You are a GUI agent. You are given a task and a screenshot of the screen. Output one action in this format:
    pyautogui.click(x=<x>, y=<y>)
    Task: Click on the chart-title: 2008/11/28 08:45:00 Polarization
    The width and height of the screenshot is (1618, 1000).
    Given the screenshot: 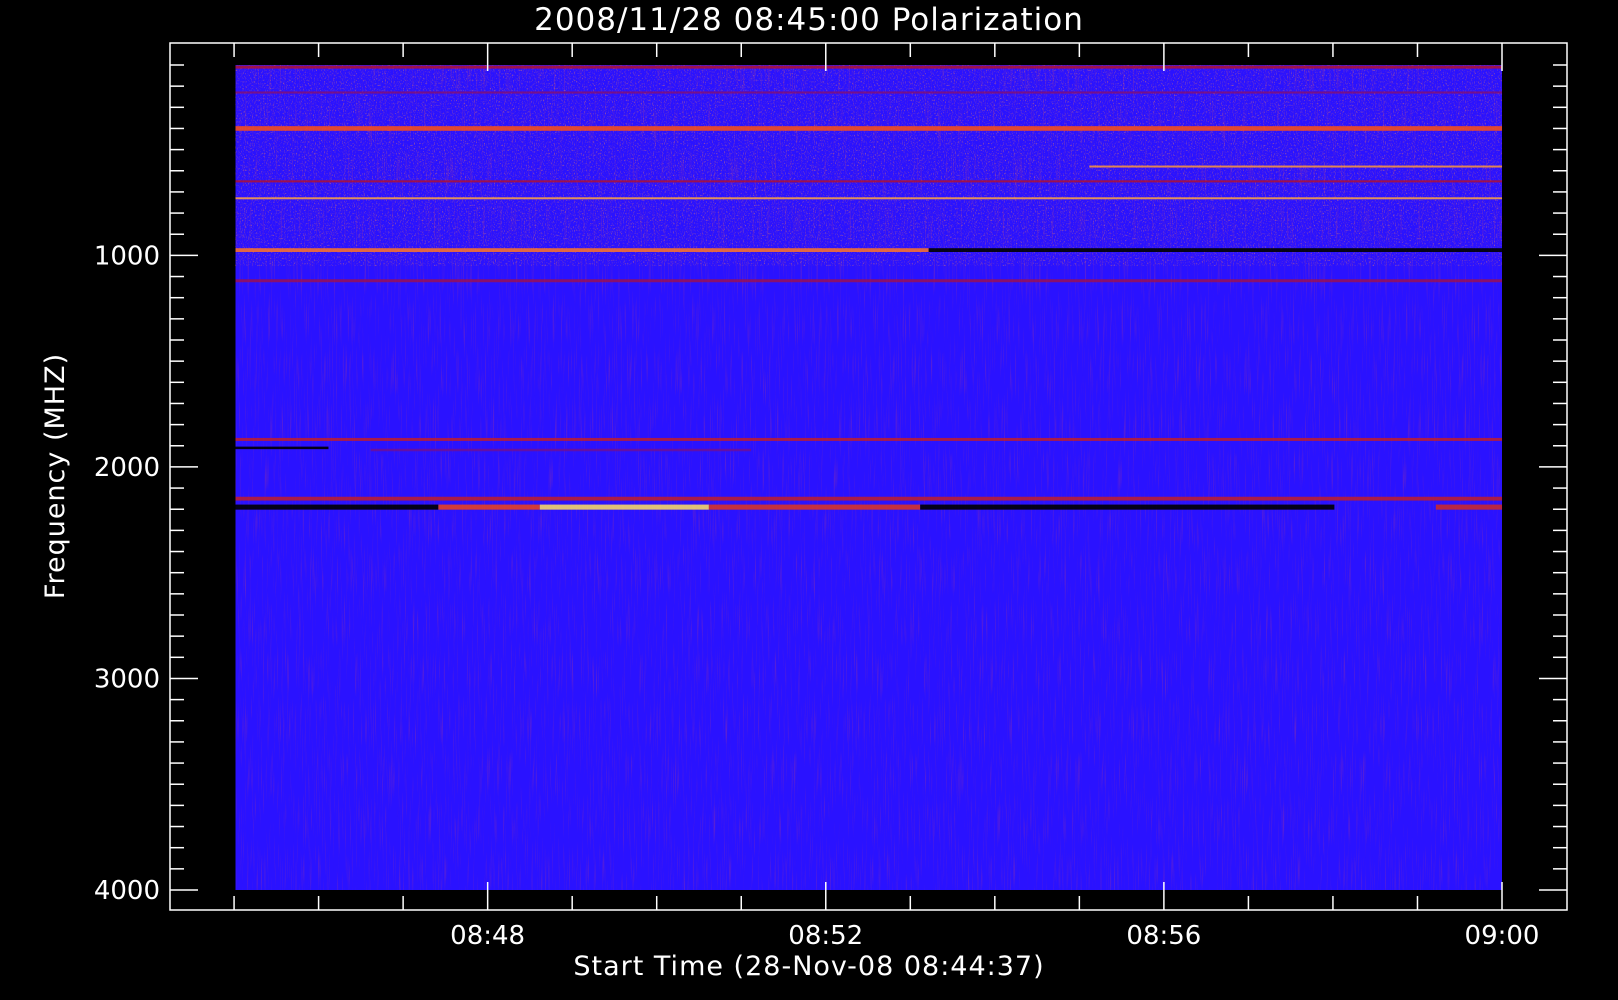 What is the action you would take?
    pyautogui.click(x=809, y=20)
    